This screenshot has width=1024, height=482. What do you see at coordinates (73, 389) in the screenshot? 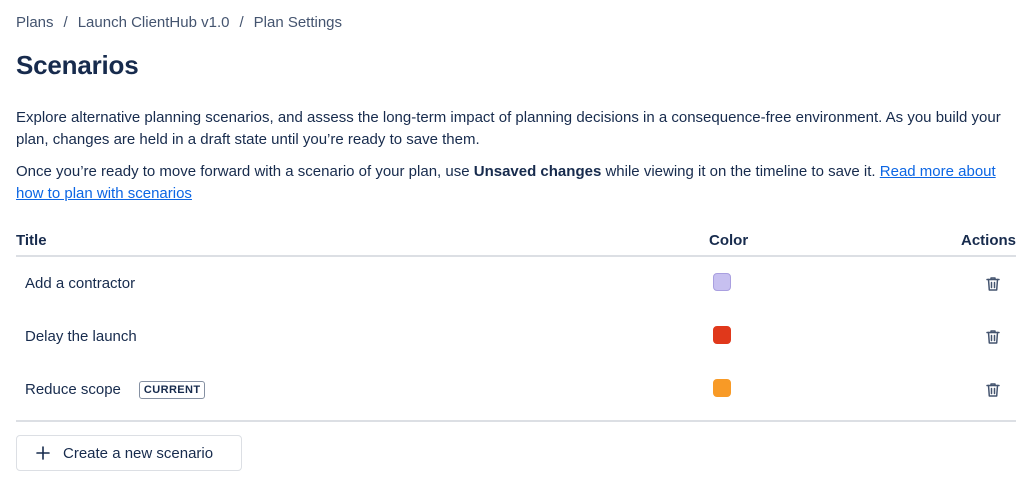
I see `scenario-title: Reduce scope` at bounding box center [73, 389].